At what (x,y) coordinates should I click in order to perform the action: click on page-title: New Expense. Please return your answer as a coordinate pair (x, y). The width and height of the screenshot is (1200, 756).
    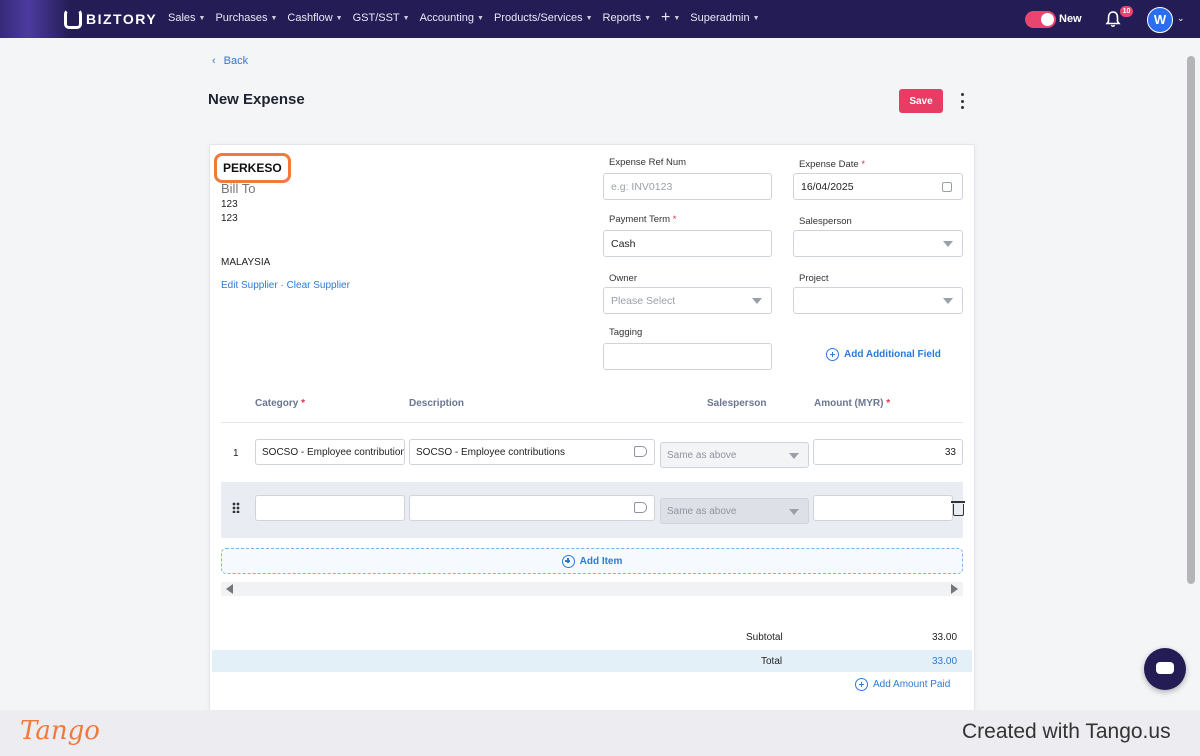
    Looking at the image, I should click on (256, 99).